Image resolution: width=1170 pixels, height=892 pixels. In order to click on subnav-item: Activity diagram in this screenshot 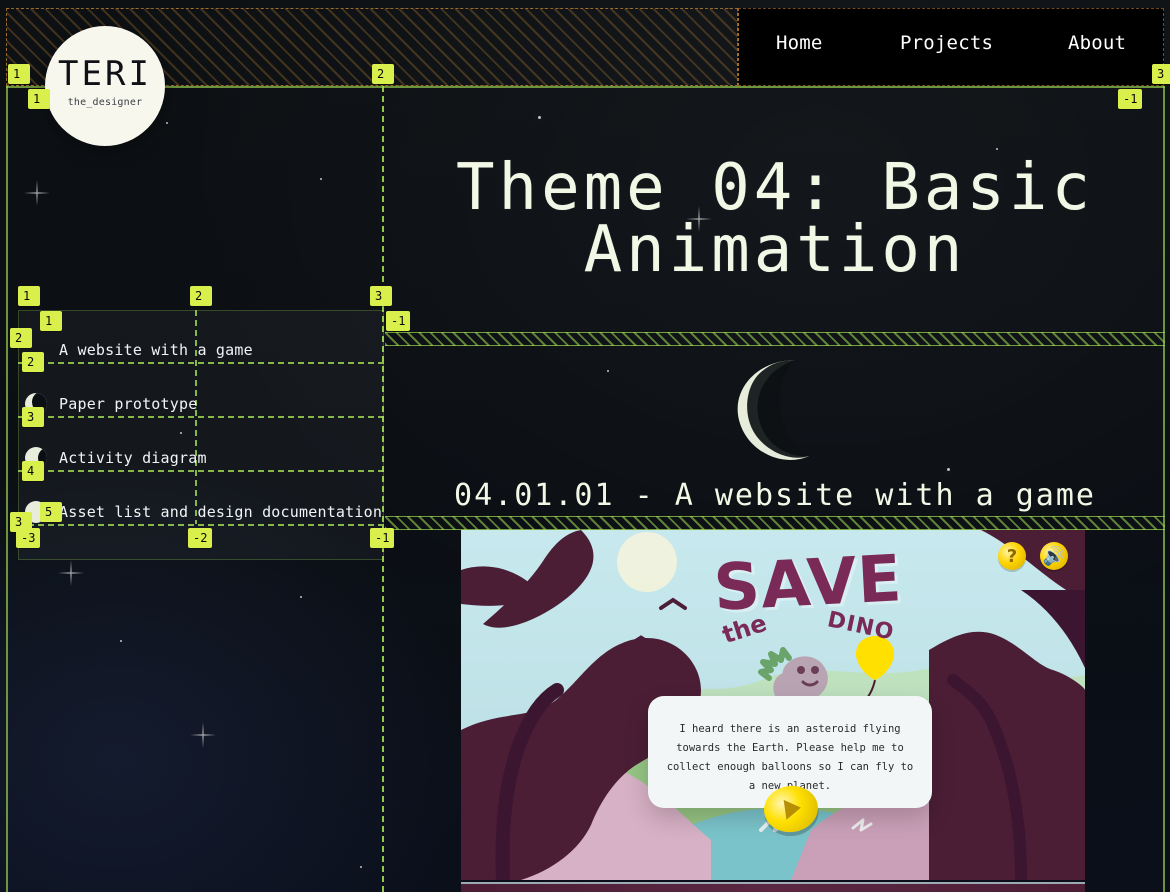, I will do `click(202, 458)`.